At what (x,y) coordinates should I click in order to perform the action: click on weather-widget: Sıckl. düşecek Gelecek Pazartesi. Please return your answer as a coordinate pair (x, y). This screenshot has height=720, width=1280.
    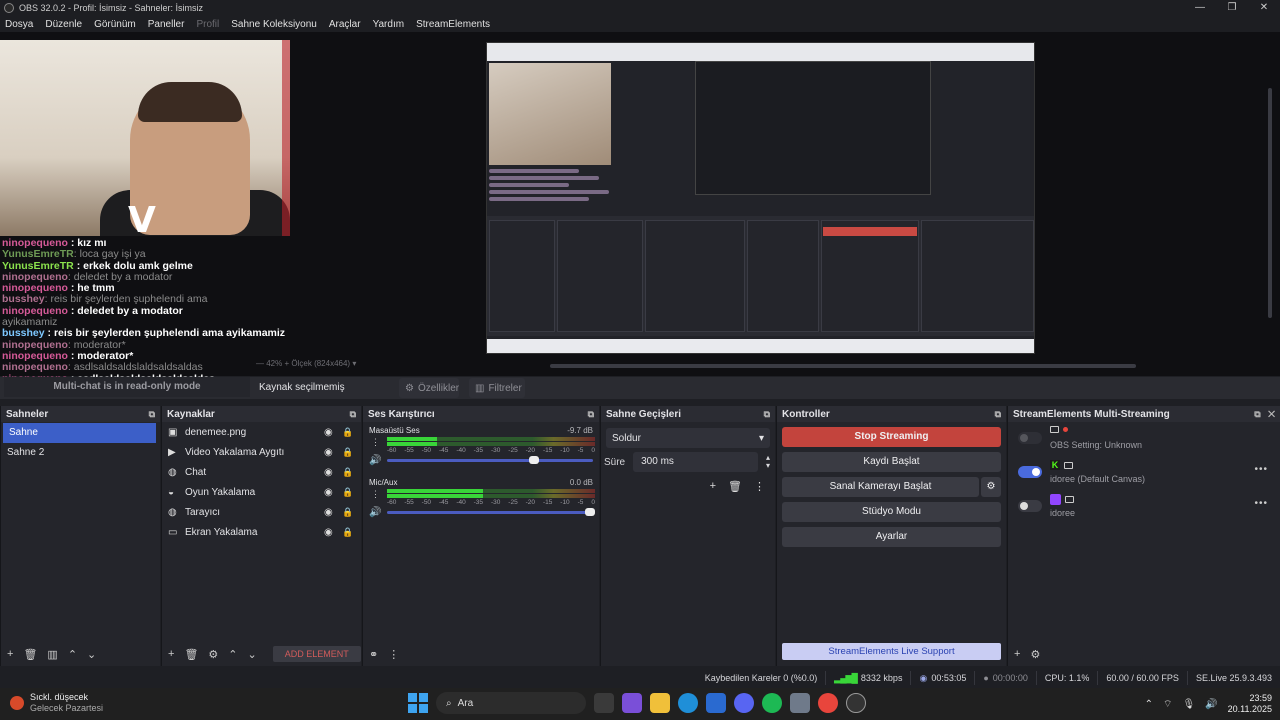
    Looking at the image, I should click on (56, 703).